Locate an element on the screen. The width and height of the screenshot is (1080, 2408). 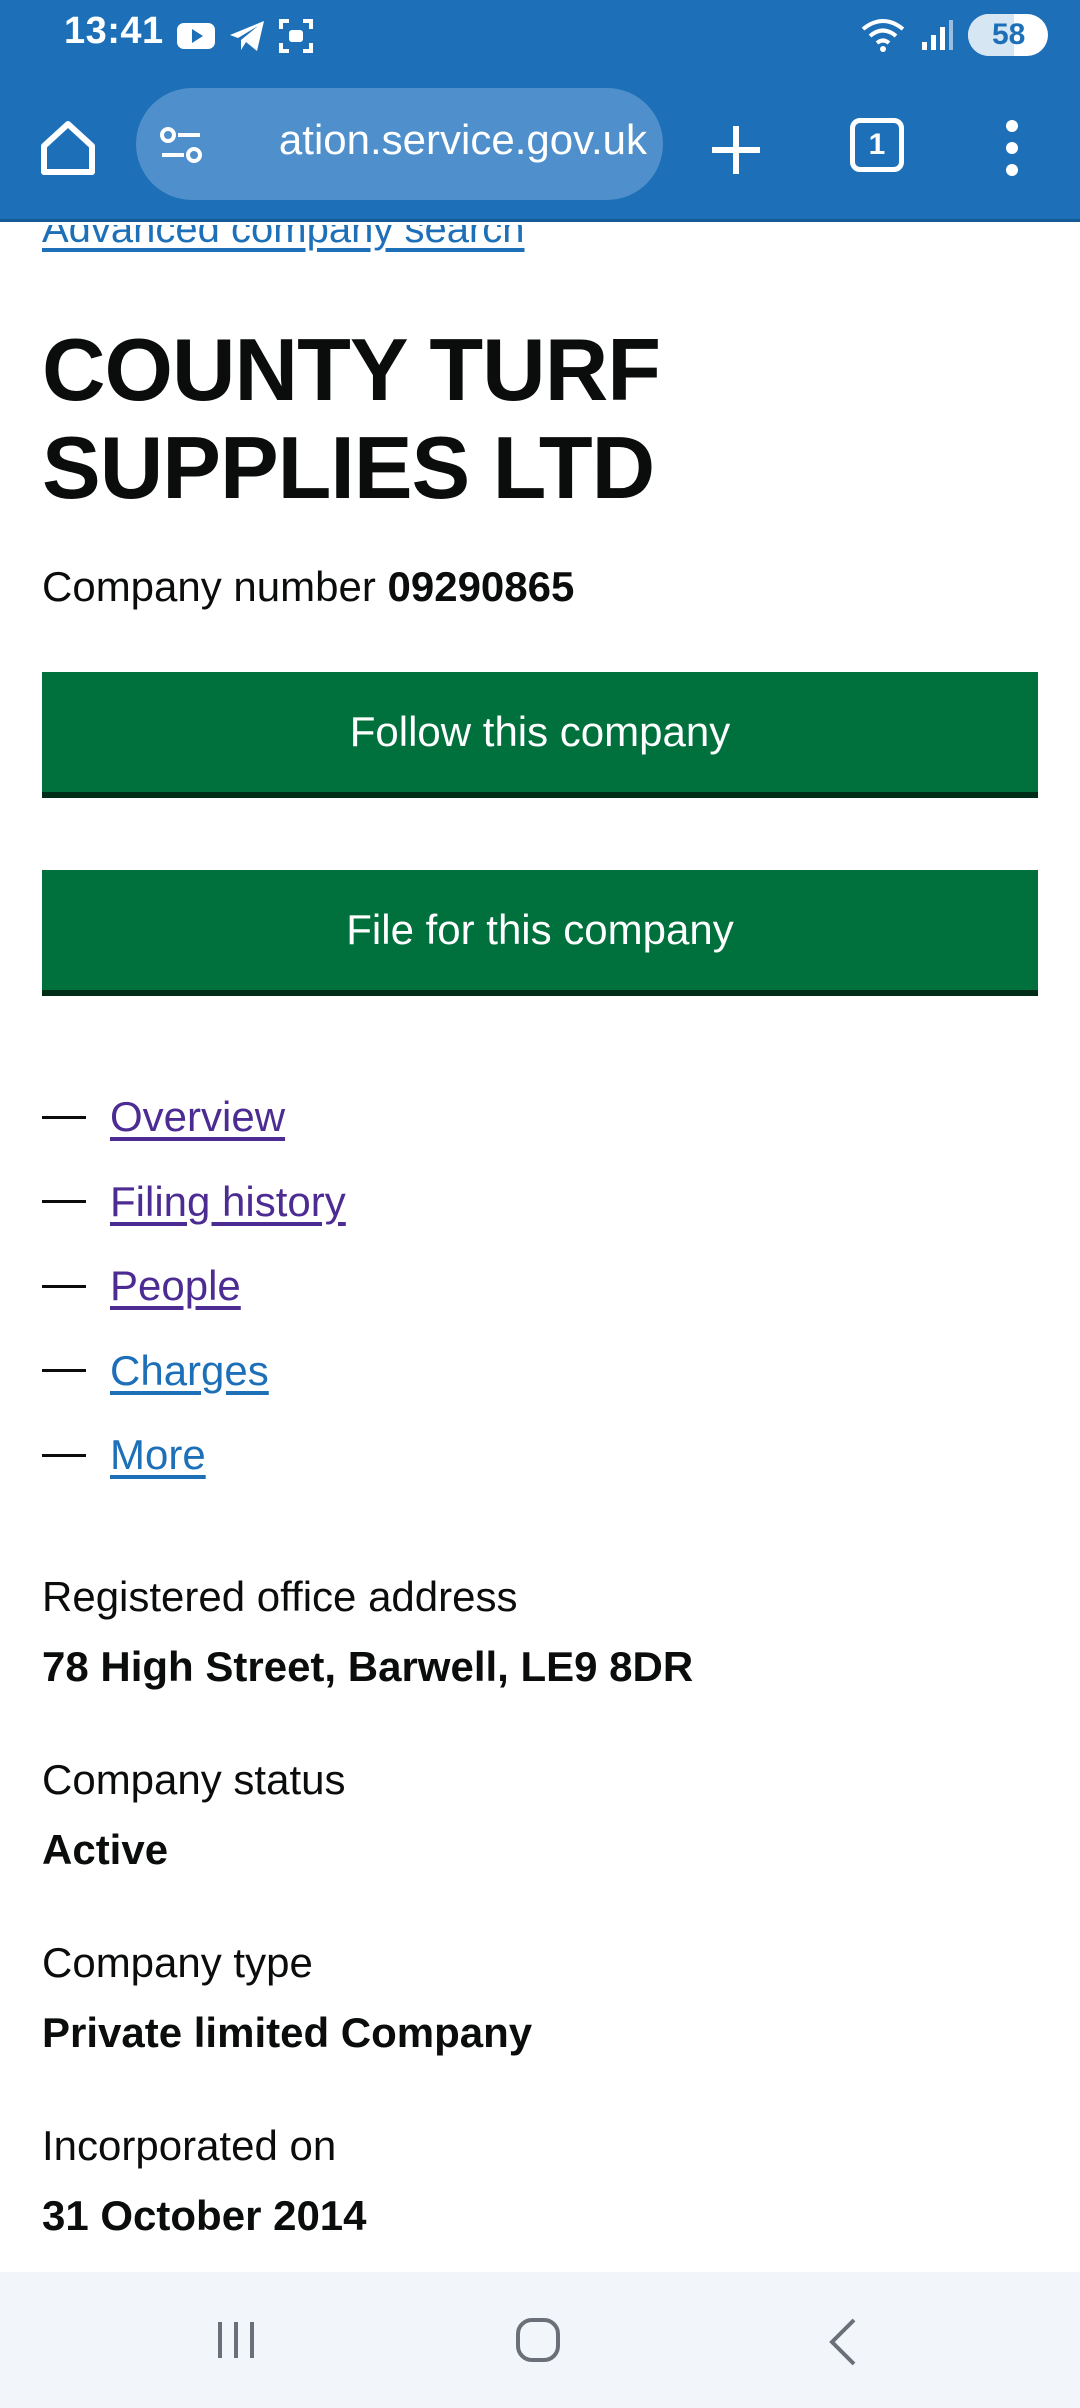
more-link: More is located at coordinates (158, 1455).